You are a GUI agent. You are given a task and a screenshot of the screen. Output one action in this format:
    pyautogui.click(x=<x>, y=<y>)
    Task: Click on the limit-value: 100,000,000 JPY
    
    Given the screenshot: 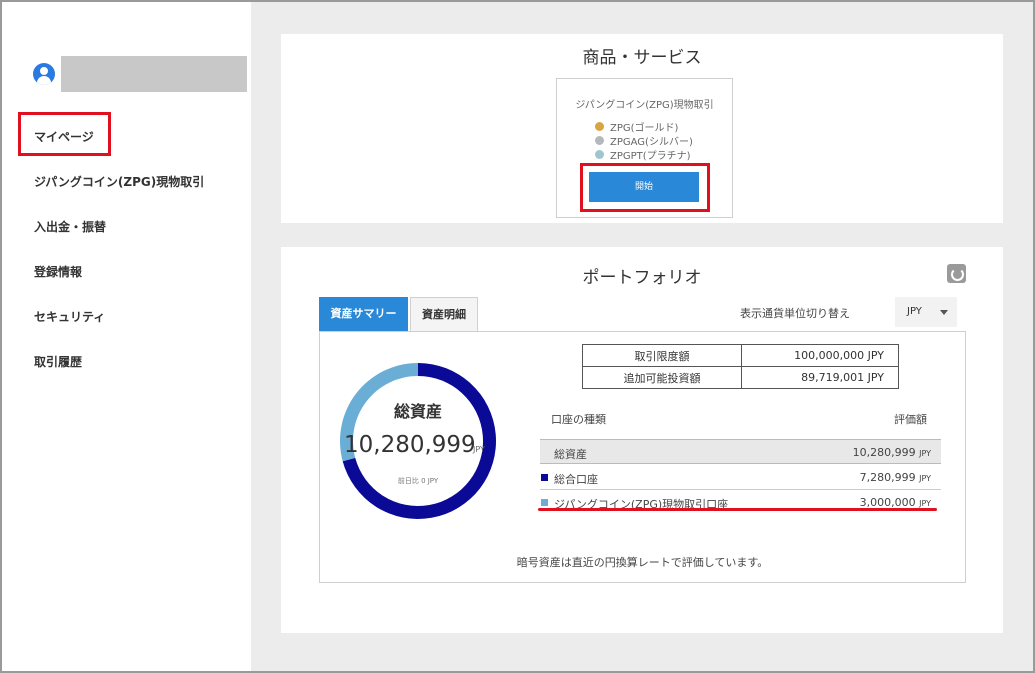 What is the action you would take?
    pyautogui.click(x=820, y=355)
    